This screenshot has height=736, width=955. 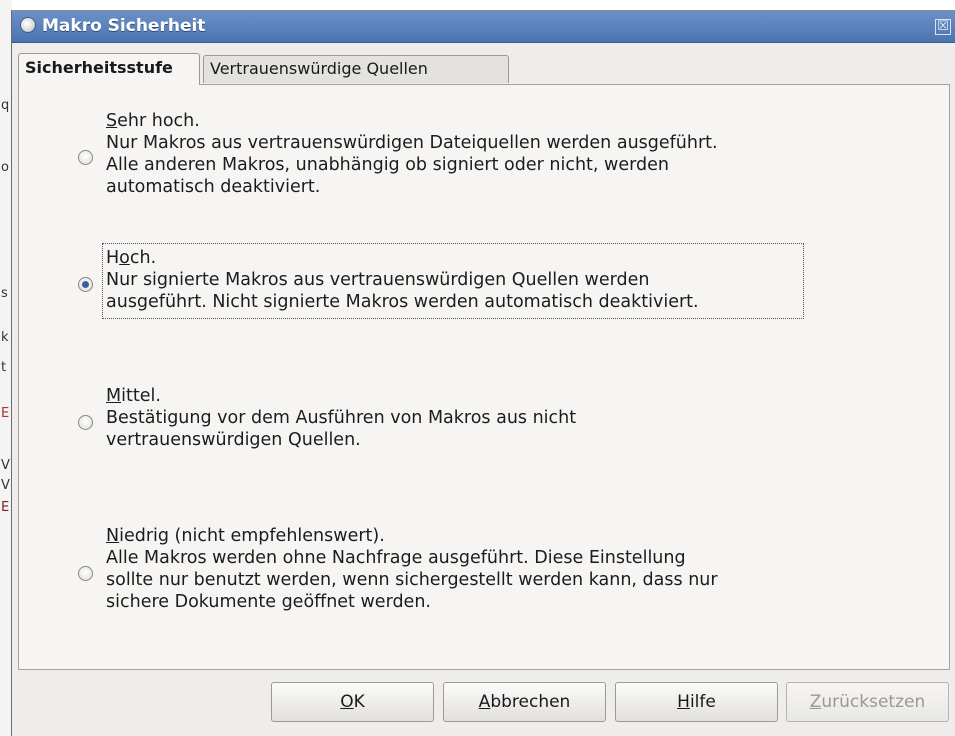 I want to click on cancel-button: Abbrechen, so click(x=524, y=702).